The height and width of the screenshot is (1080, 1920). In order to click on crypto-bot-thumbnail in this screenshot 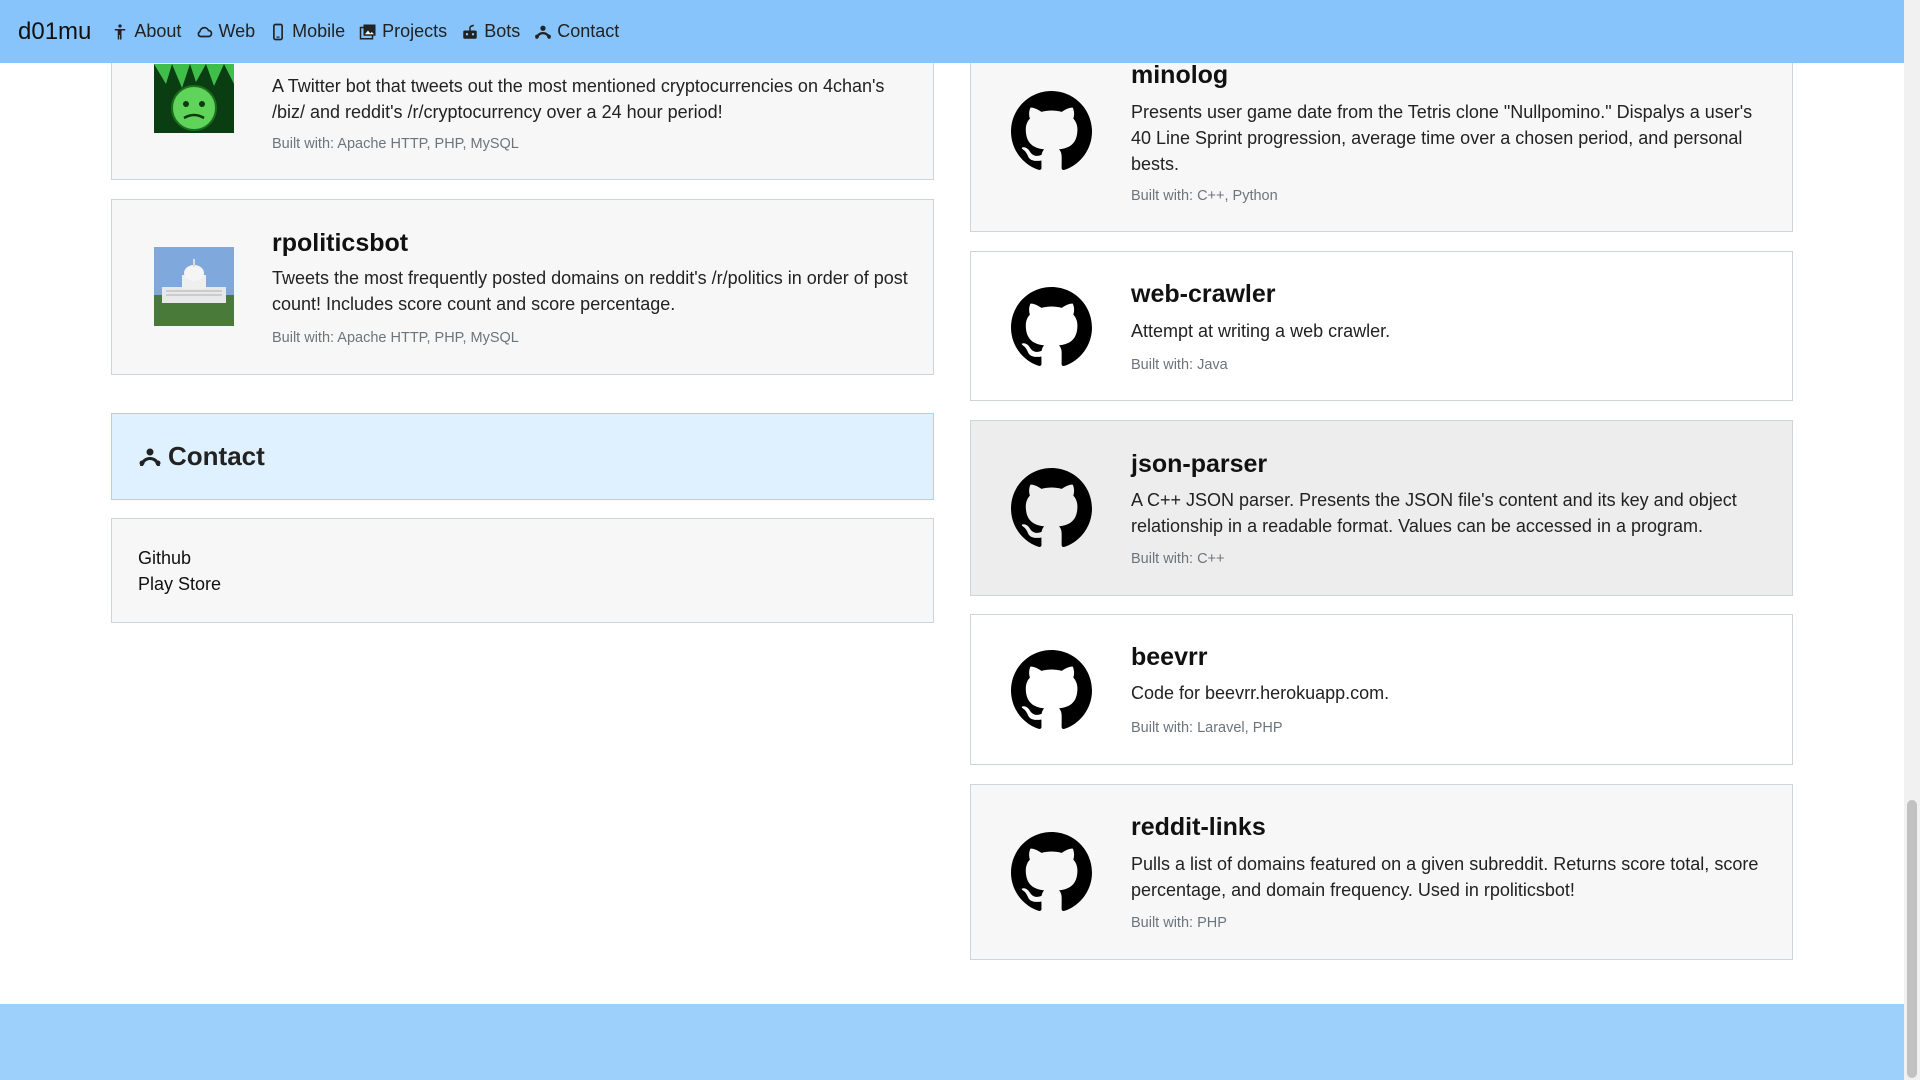, I will do `click(194, 98)`.